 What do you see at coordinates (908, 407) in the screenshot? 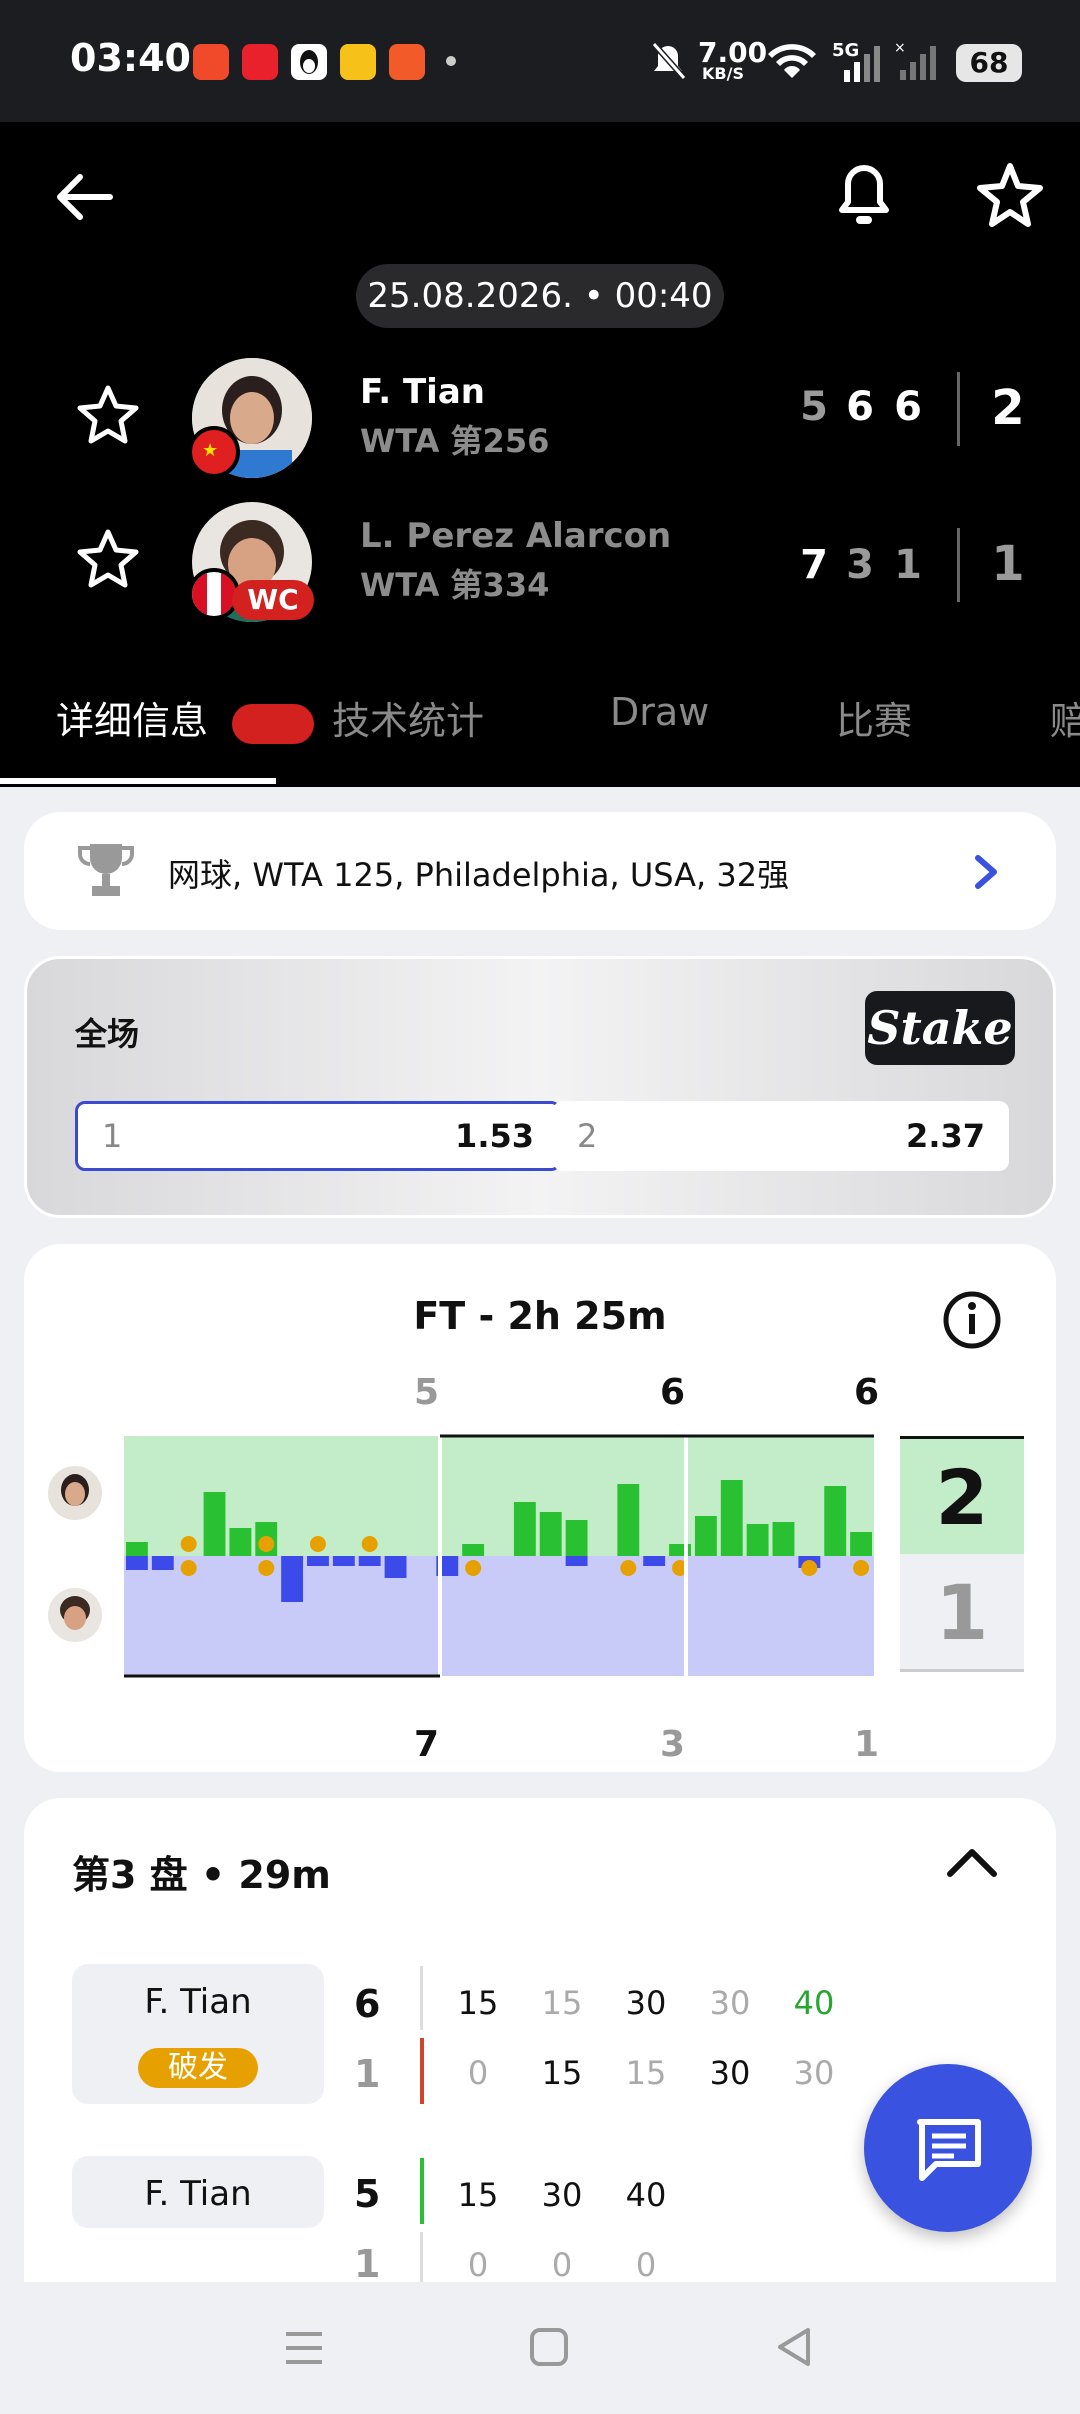
I see `player1-set3: 6` at bounding box center [908, 407].